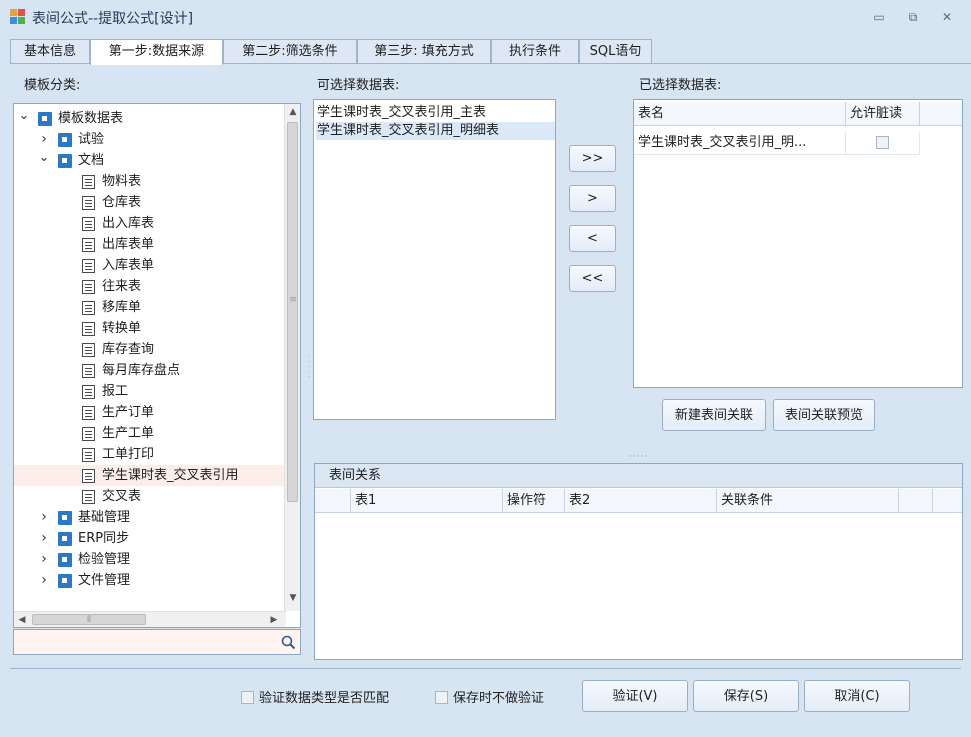  What do you see at coordinates (292, 598) in the screenshot?
I see `scroll-down-icon: ▼` at bounding box center [292, 598].